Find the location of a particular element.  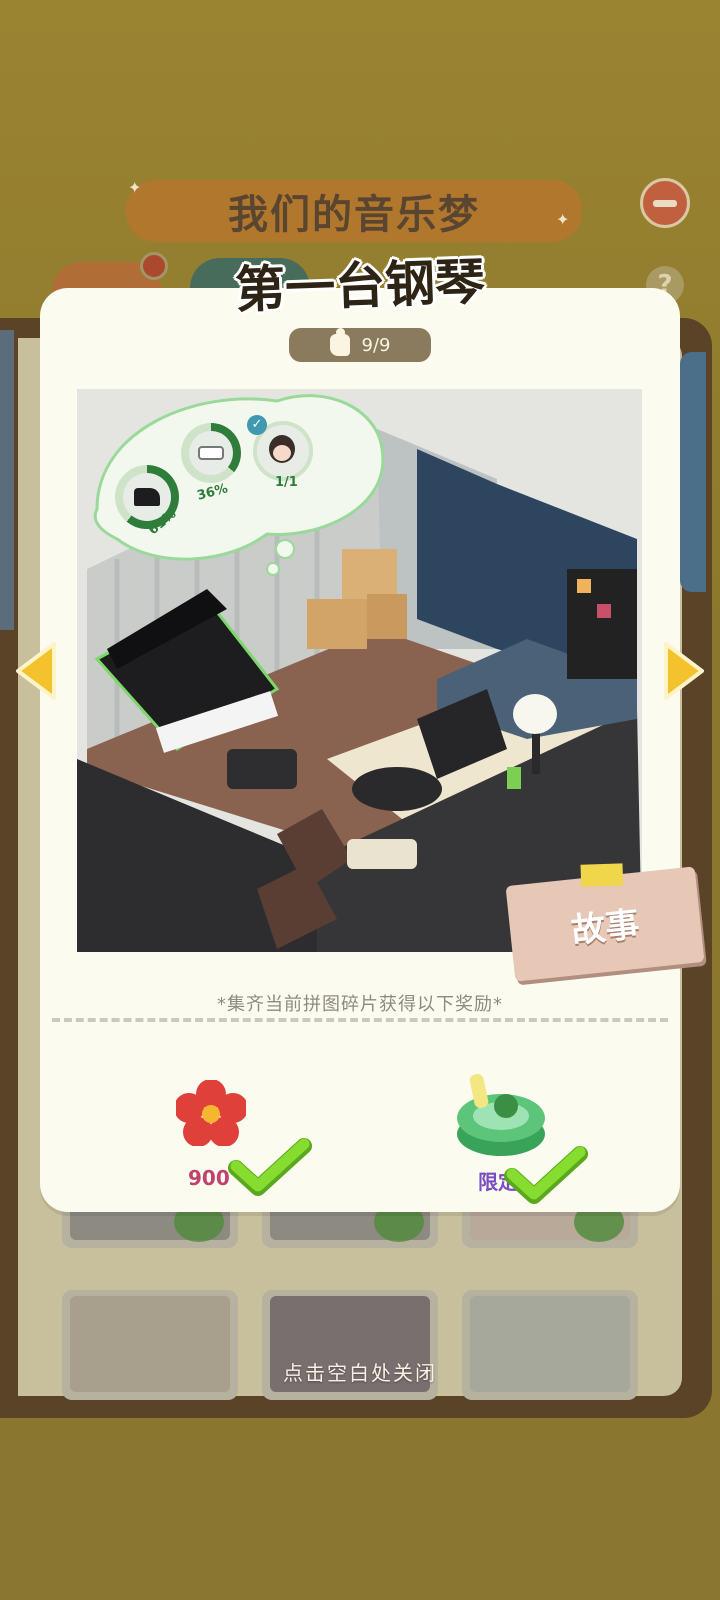

reward-item: 限定 is located at coordinates (514, 1136).